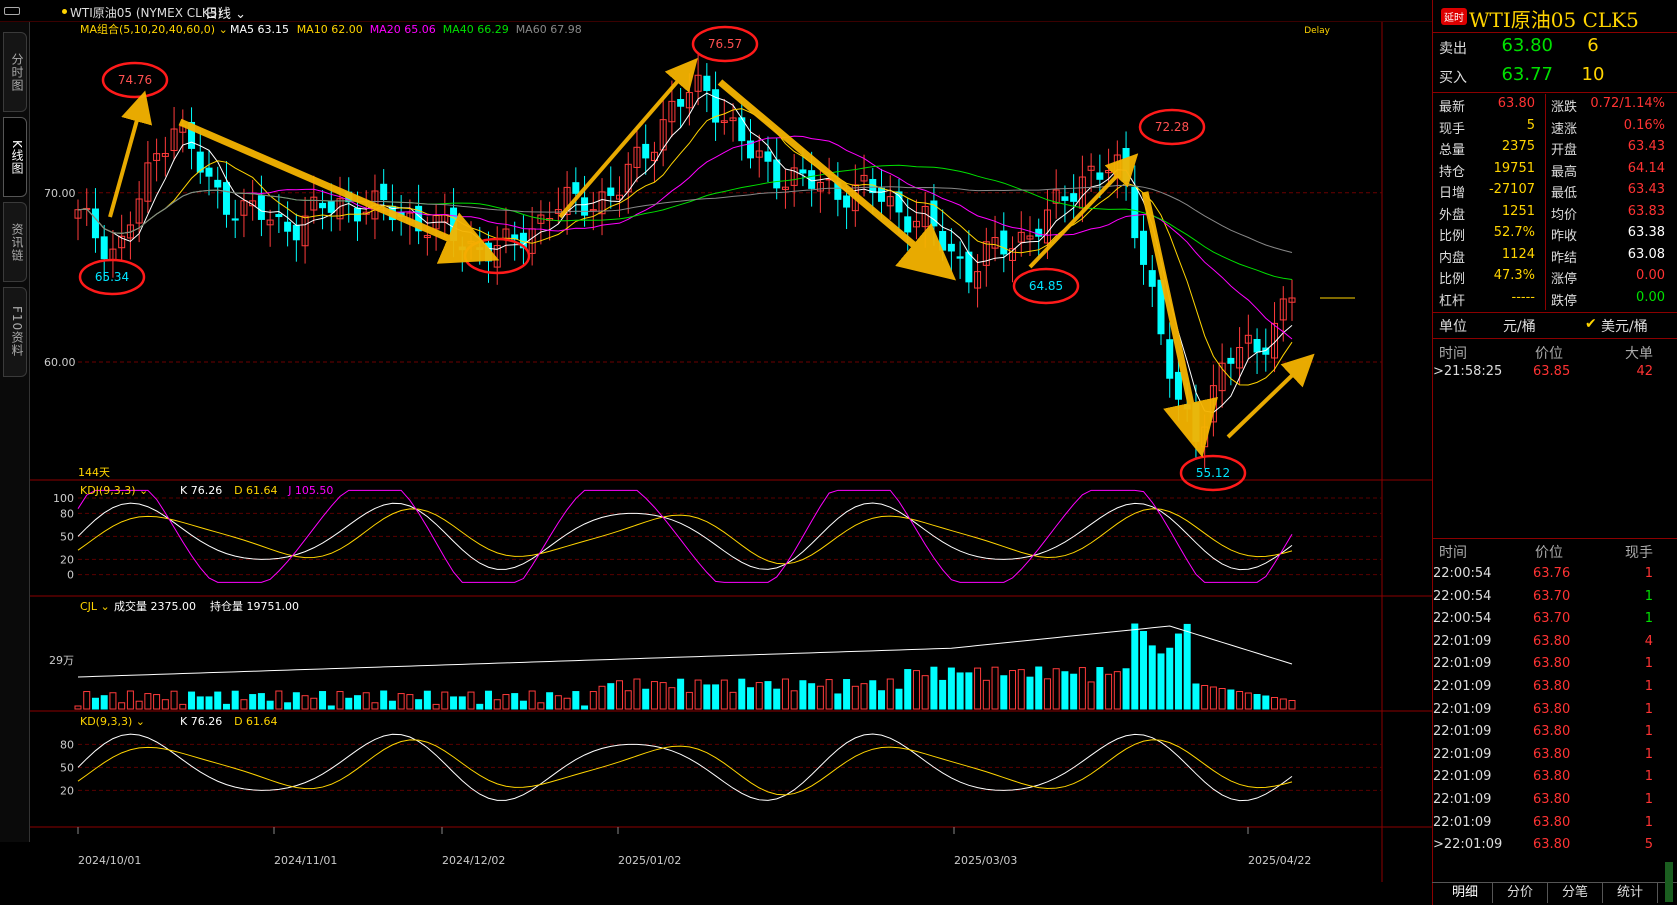 The width and height of the screenshot is (1677, 905). Describe the element at coordinates (1530, 125) in the screenshot. I see `quote-value: 5` at that location.